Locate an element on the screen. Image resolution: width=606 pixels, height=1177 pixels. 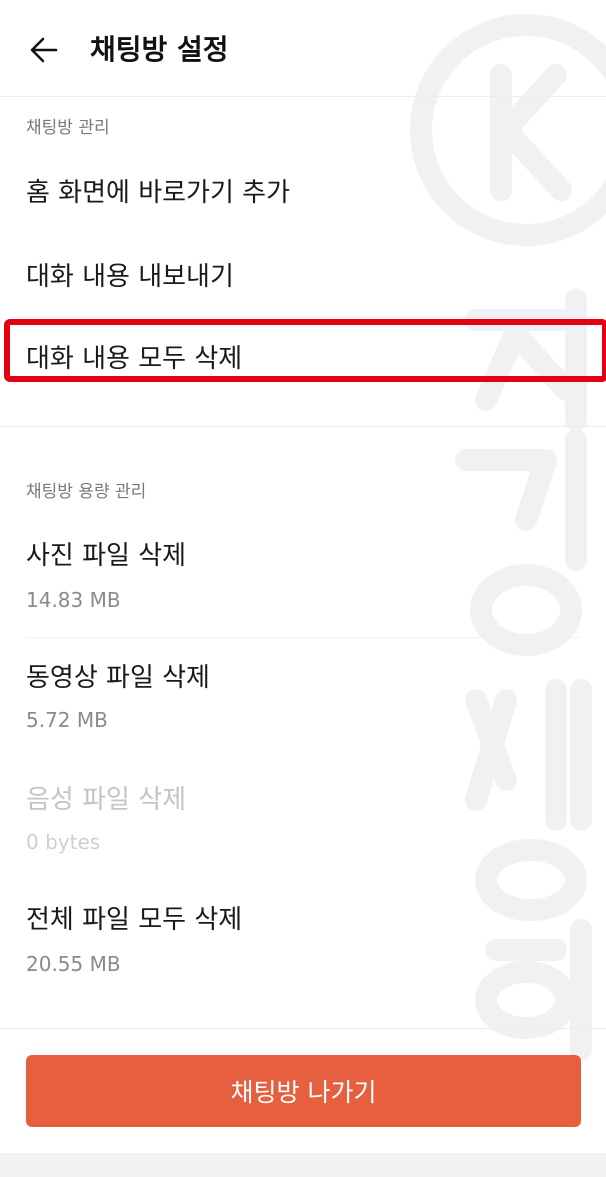
menu-item-label: 대화 내용 내보내기 is located at coordinates (130, 277).